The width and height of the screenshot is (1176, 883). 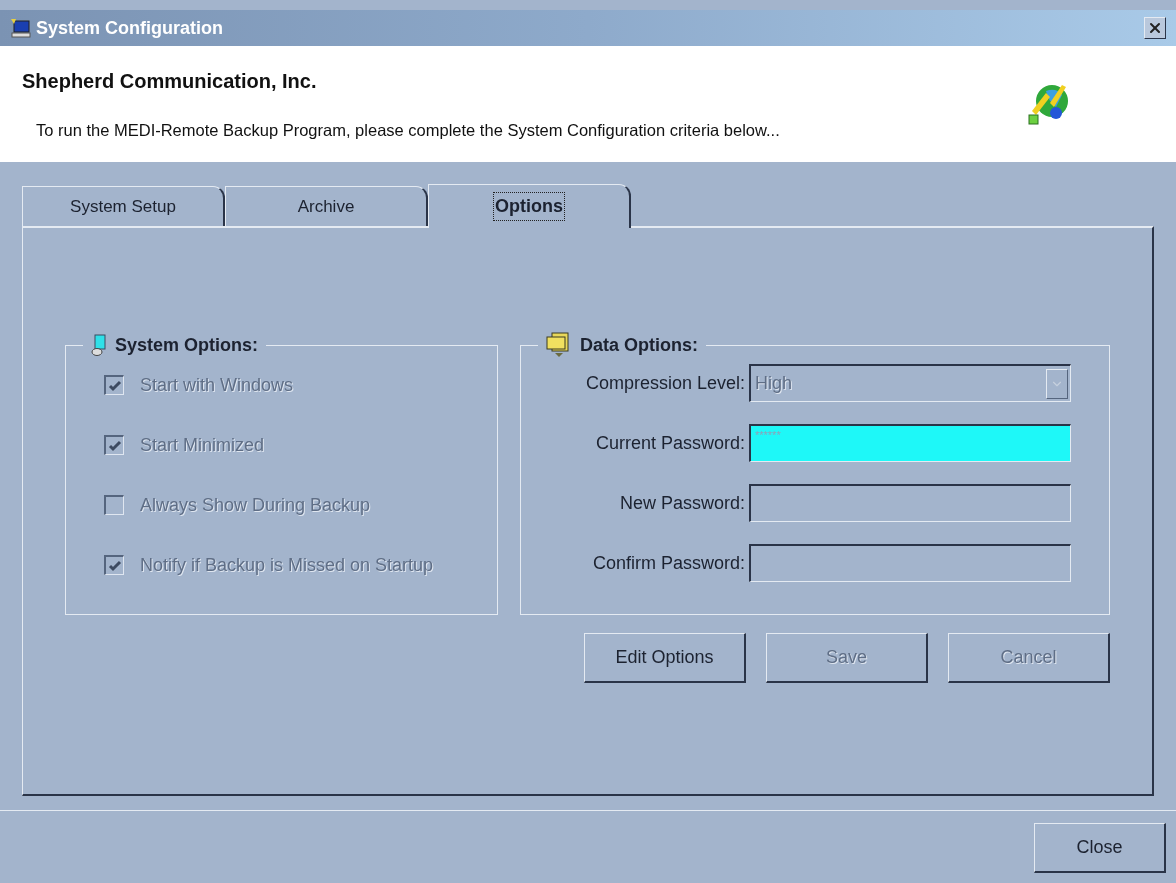 What do you see at coordinates (187, 345) in the screenshot?
I see `group-title: System Options:` at bounding box center [187, 345].